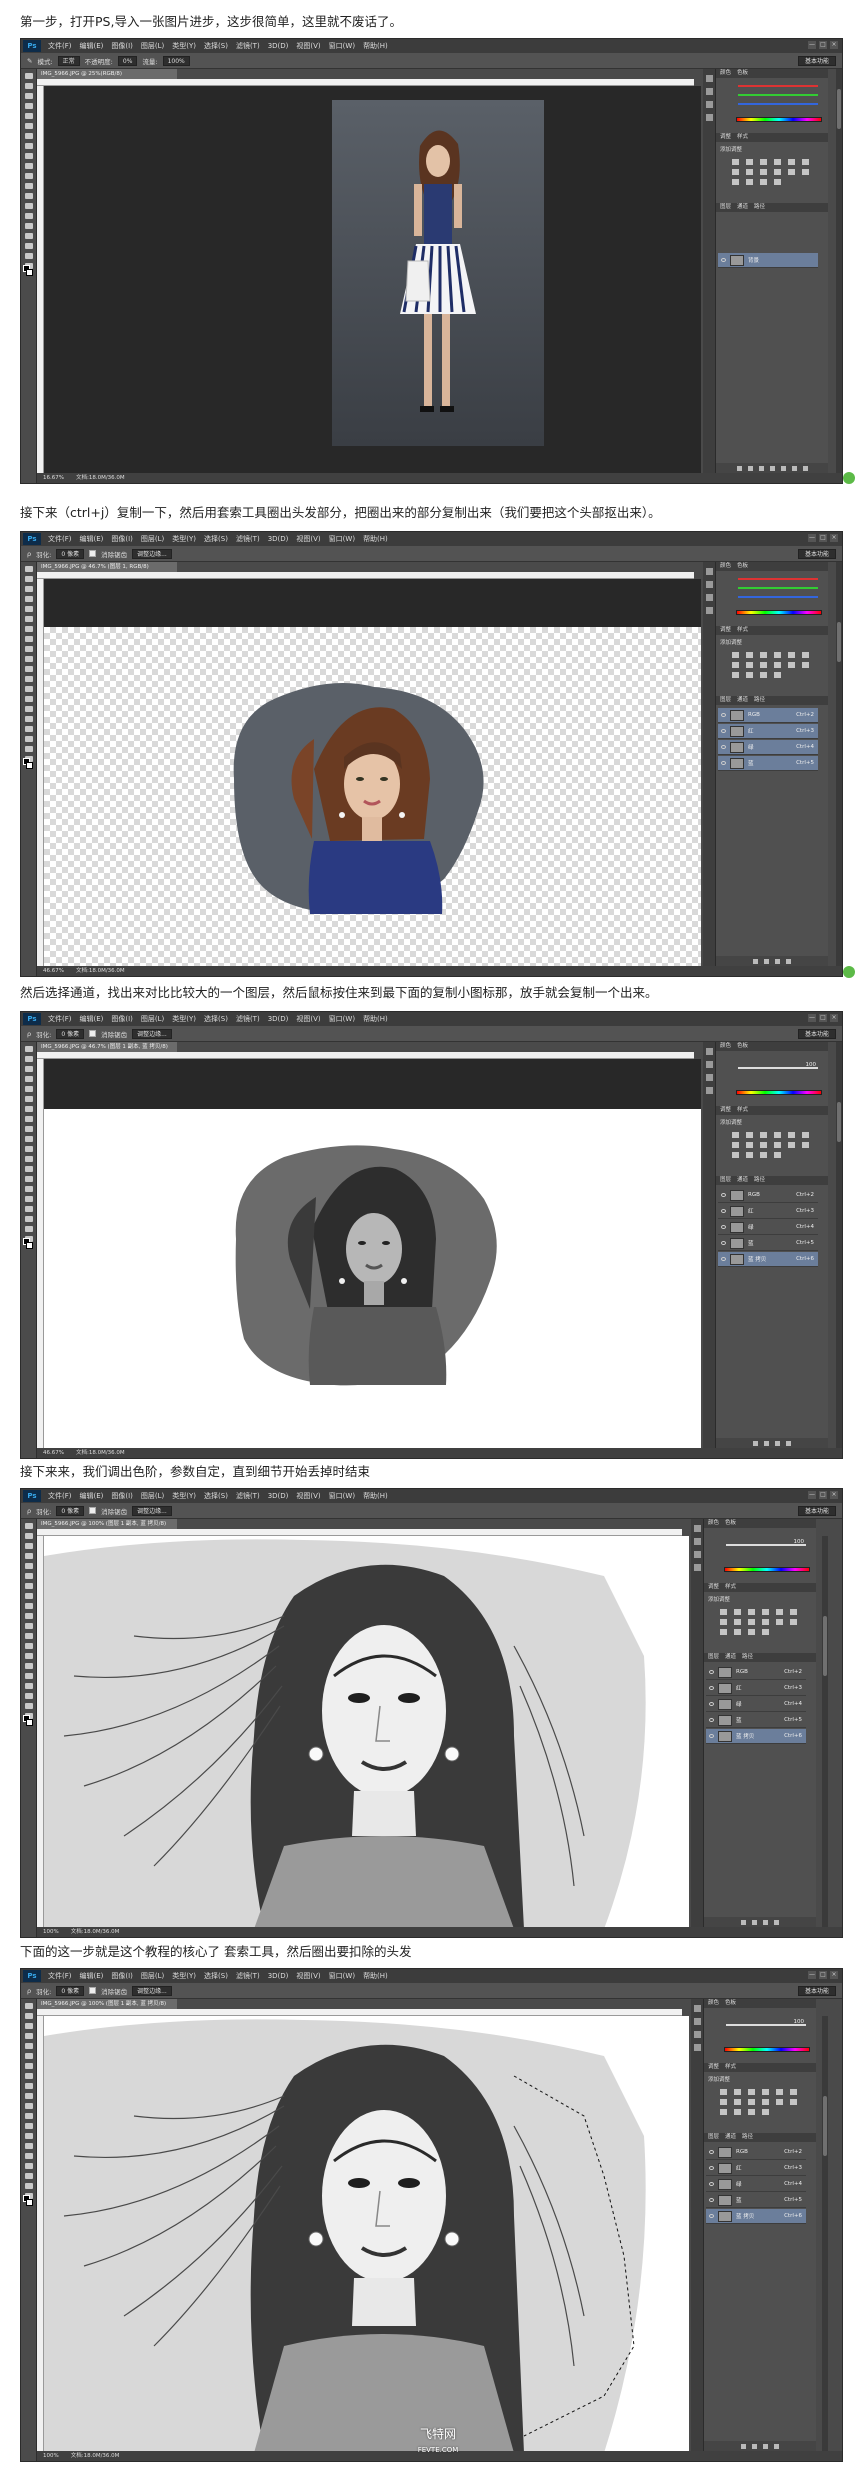 The width and height of the screenshot is (865, 2468). What do you see at coordinates (825, 1731) in the screenshot?
I see `canvas-scrollbar` at bounding box center [825, 1731].